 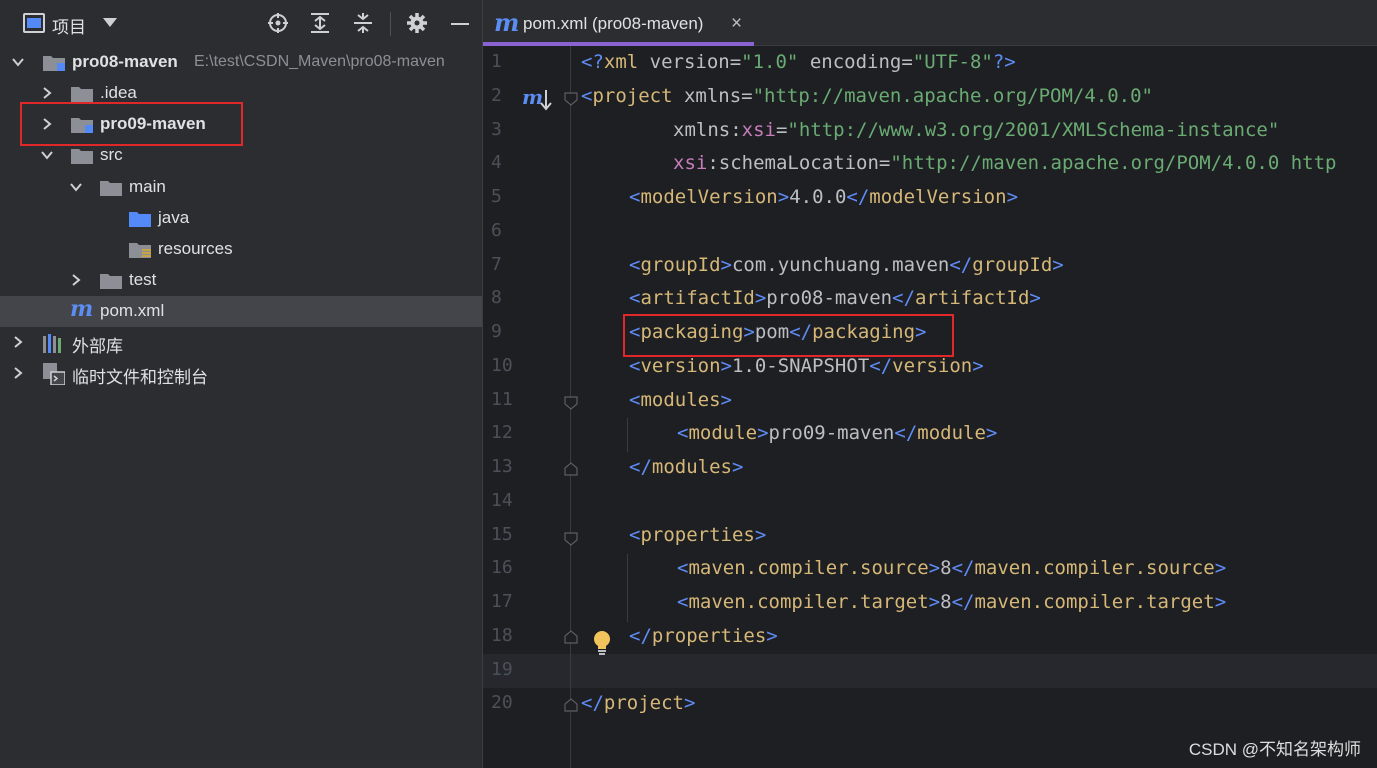 What do you see at coordinates (930, 23) in the screenshot?
I see `editor-tab-bar: m pom.xml (pro08-maven) ×` at bounding box center [930, 23].